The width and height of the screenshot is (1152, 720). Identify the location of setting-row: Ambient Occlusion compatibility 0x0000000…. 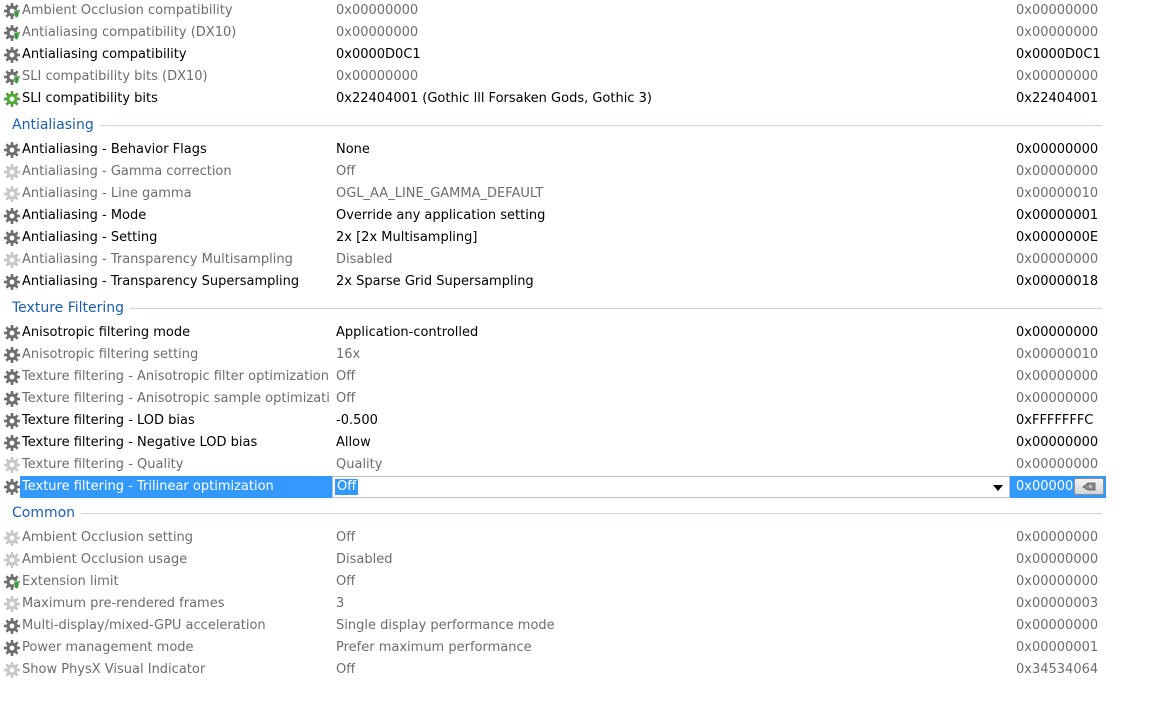
(555, 11).